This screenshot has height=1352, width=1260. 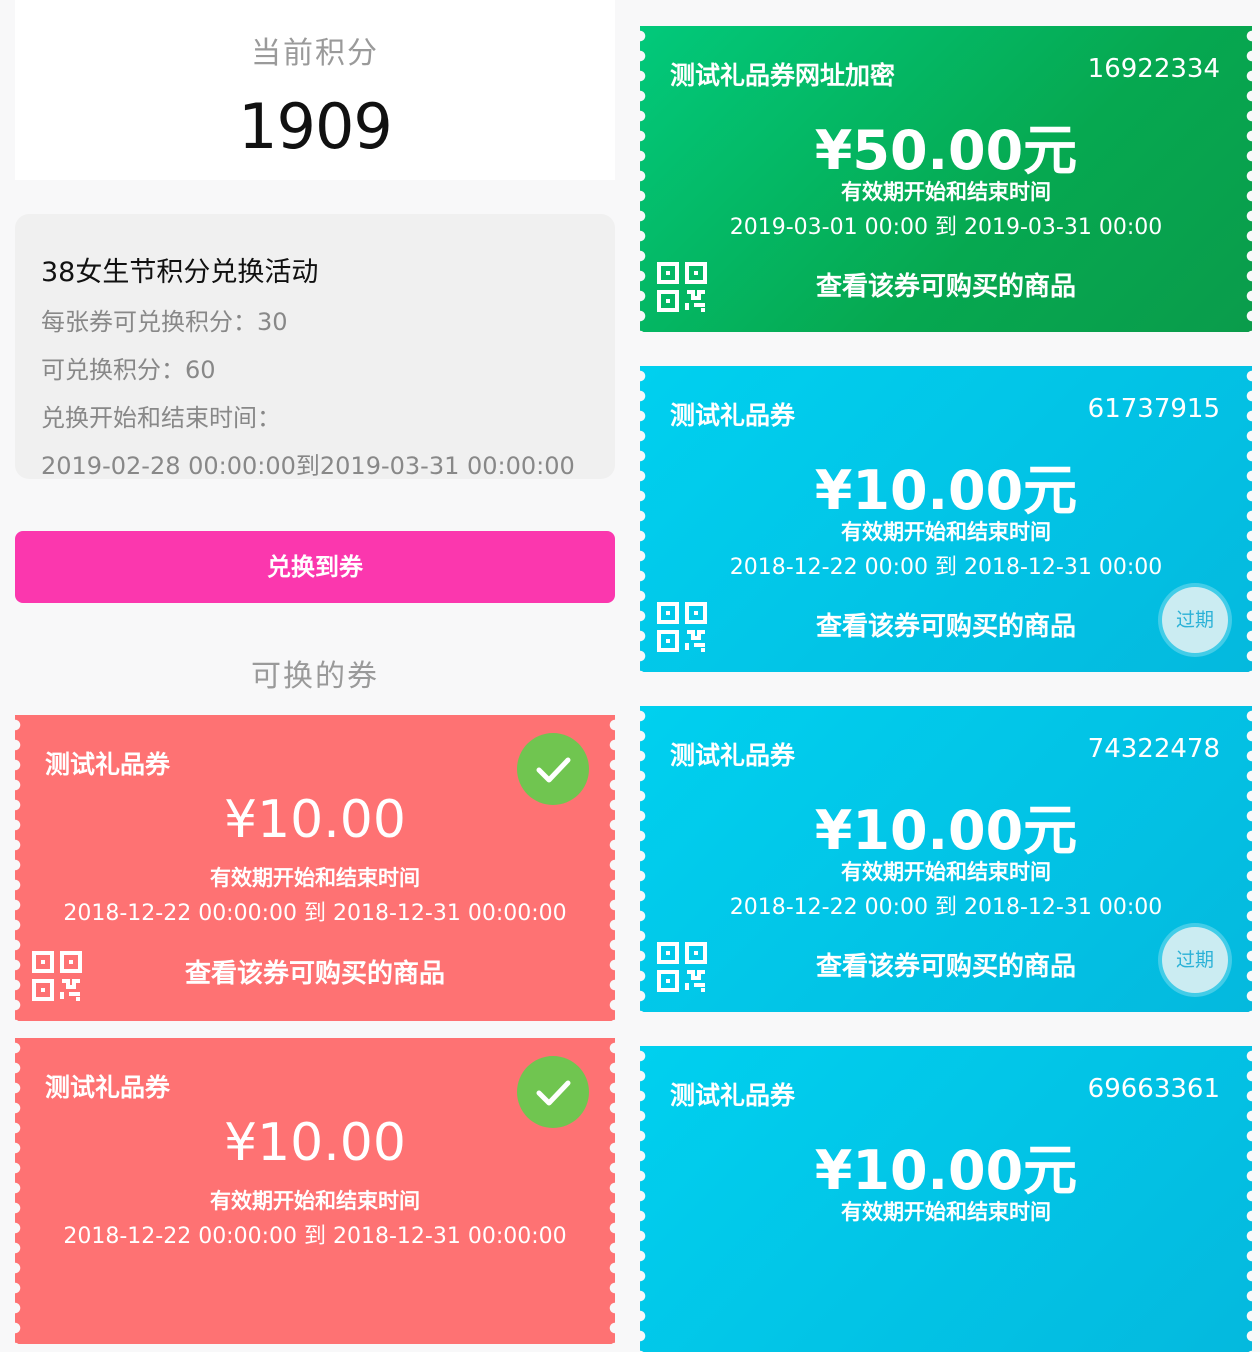 I want to click on points-card: 当前积分 1909, so click(x=315, y=90).